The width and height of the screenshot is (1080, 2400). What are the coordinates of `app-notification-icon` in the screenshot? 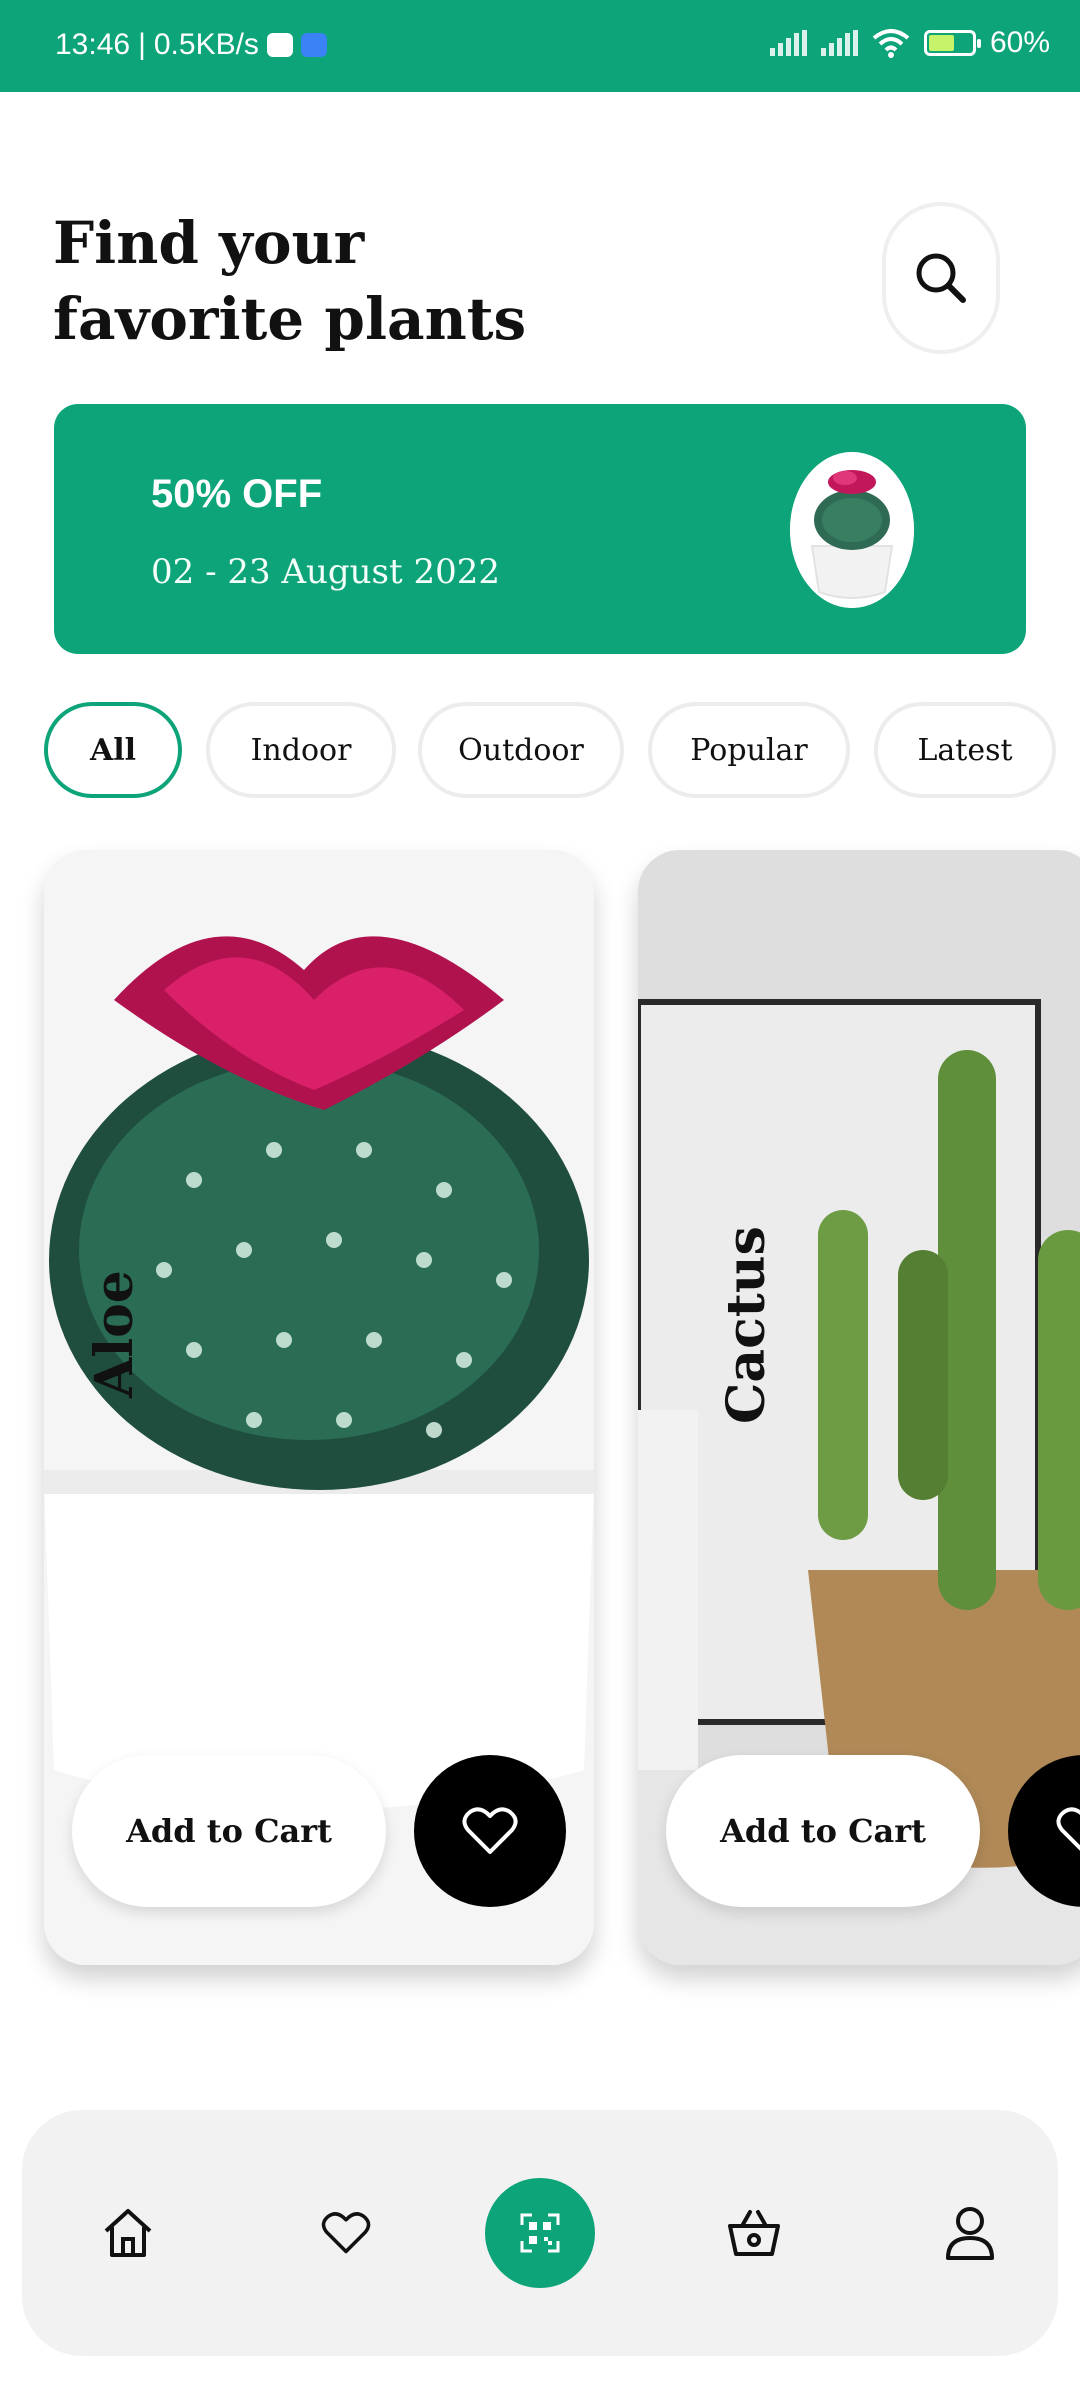 It's located at (313, 45).